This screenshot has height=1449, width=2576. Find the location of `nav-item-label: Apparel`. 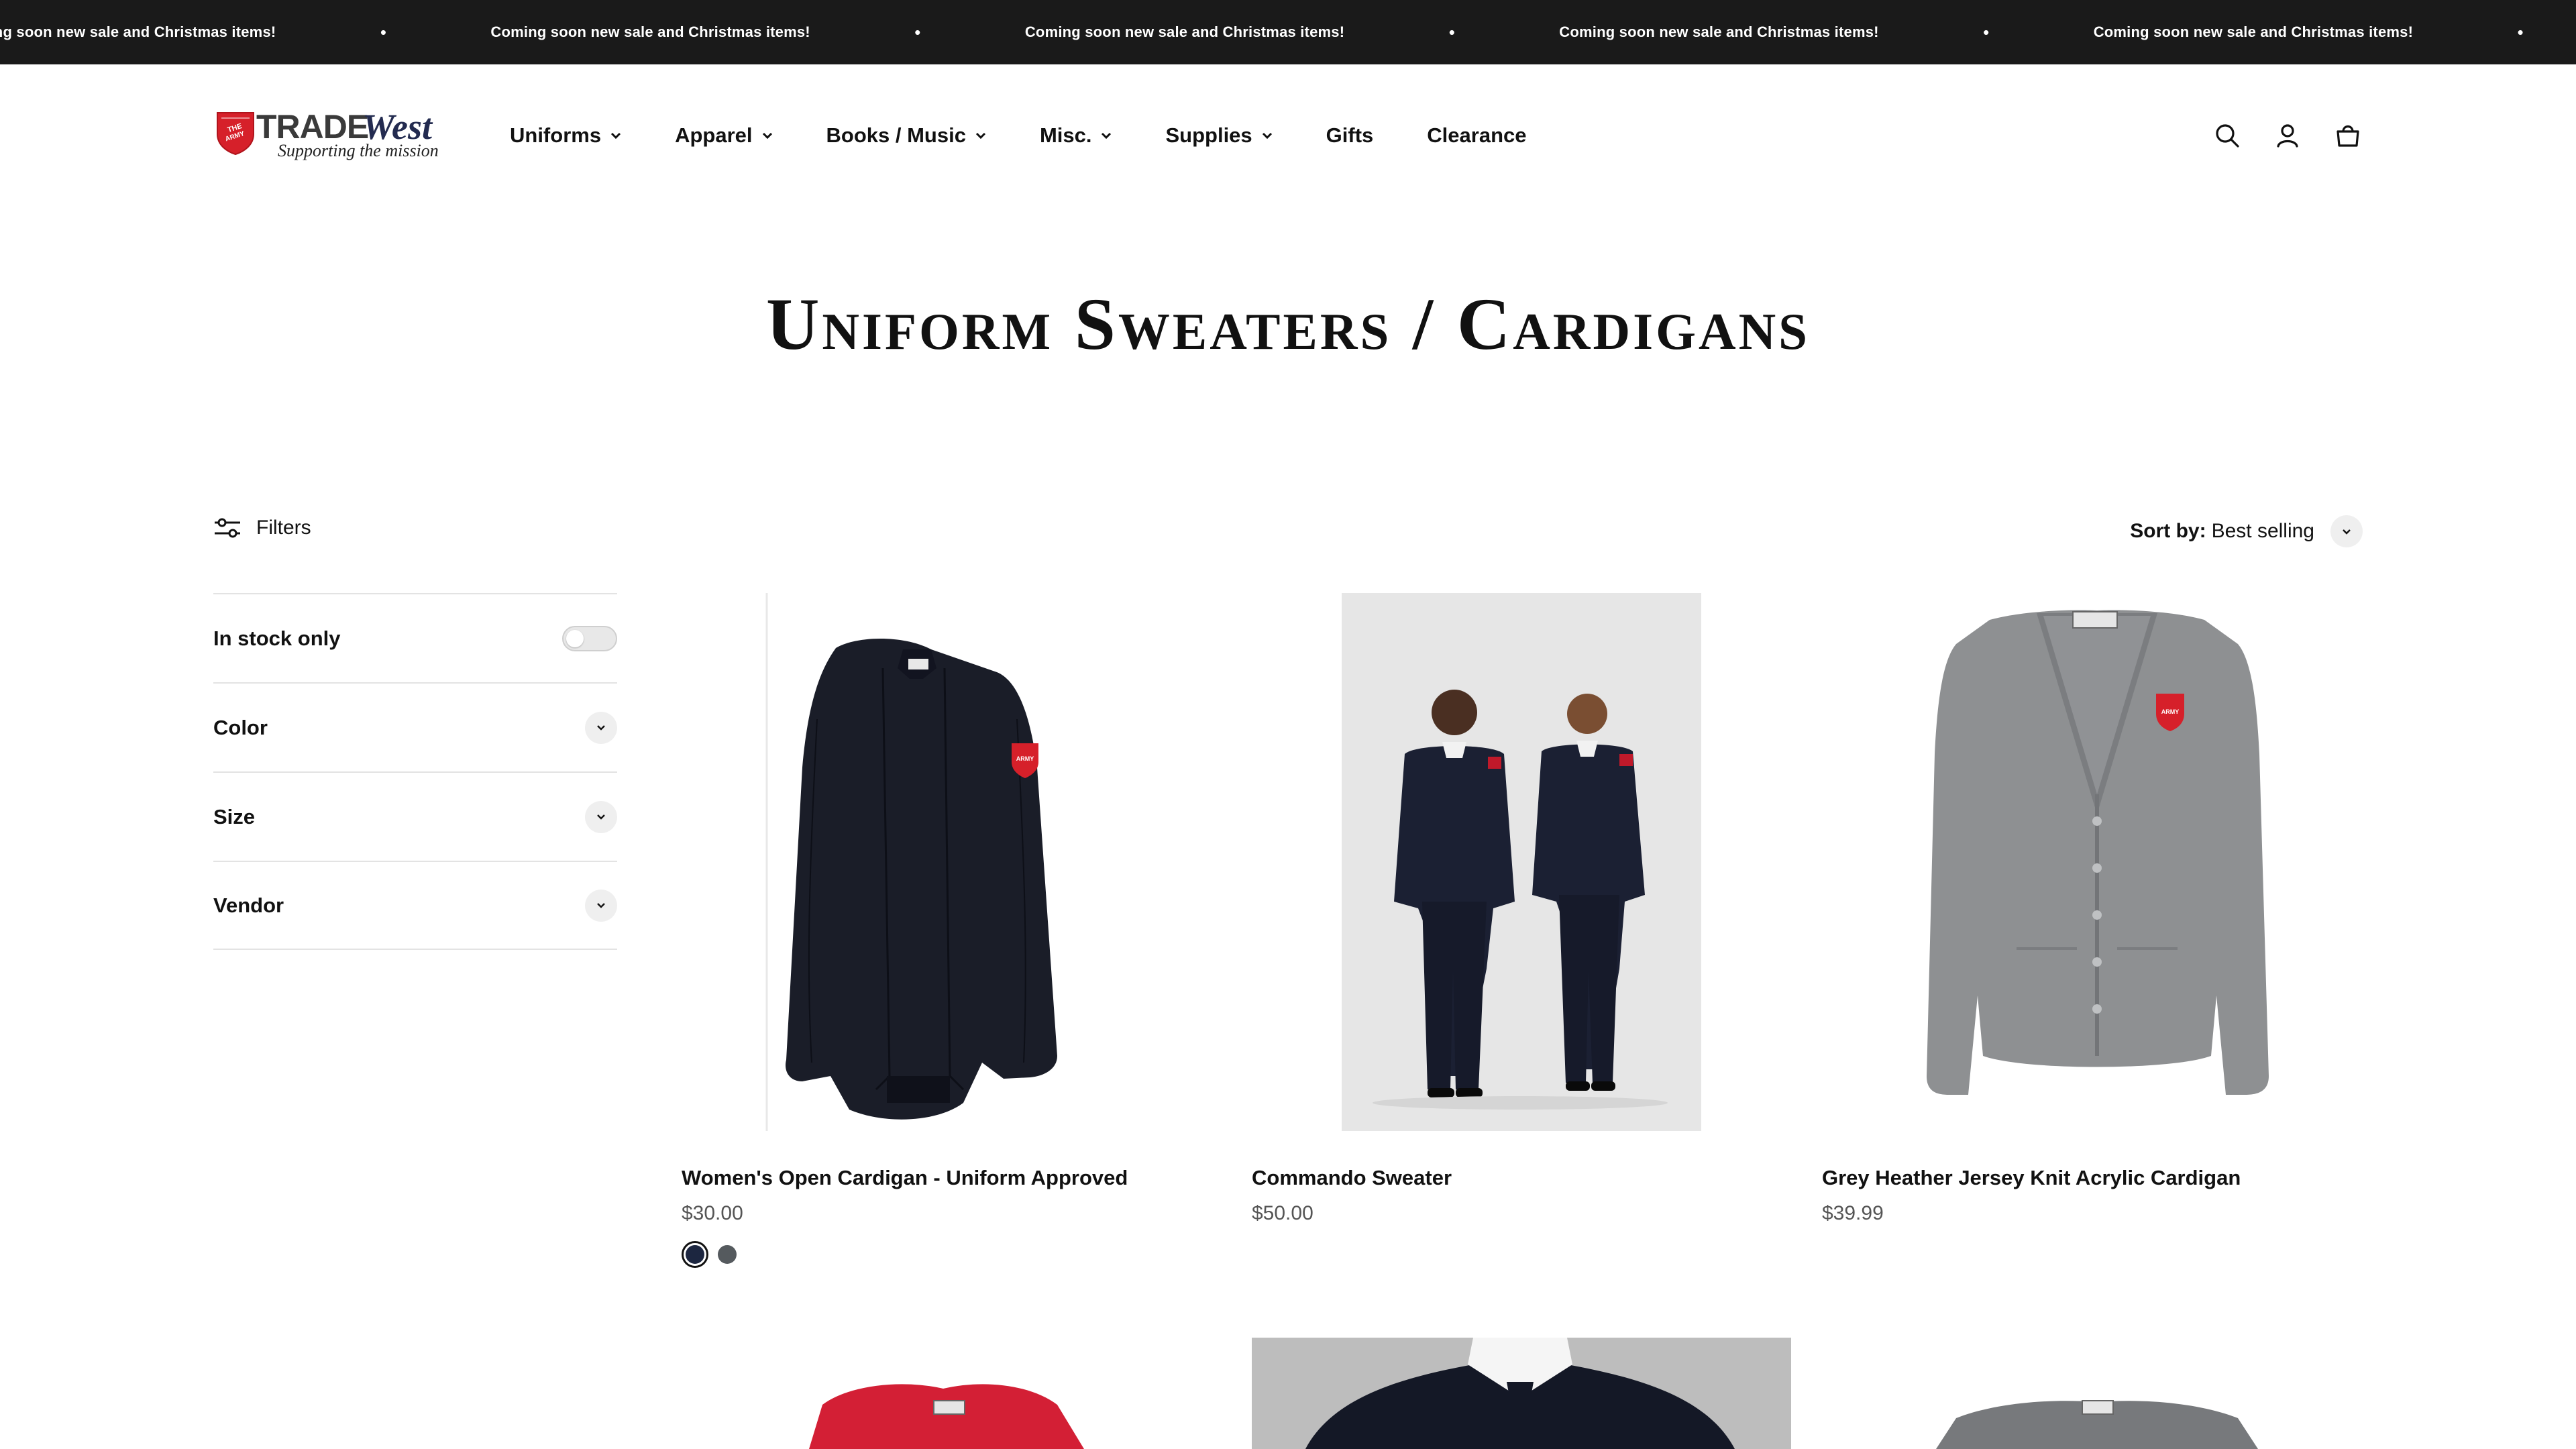

nav-item-label: Apparel is located at coordinates (714, 135).